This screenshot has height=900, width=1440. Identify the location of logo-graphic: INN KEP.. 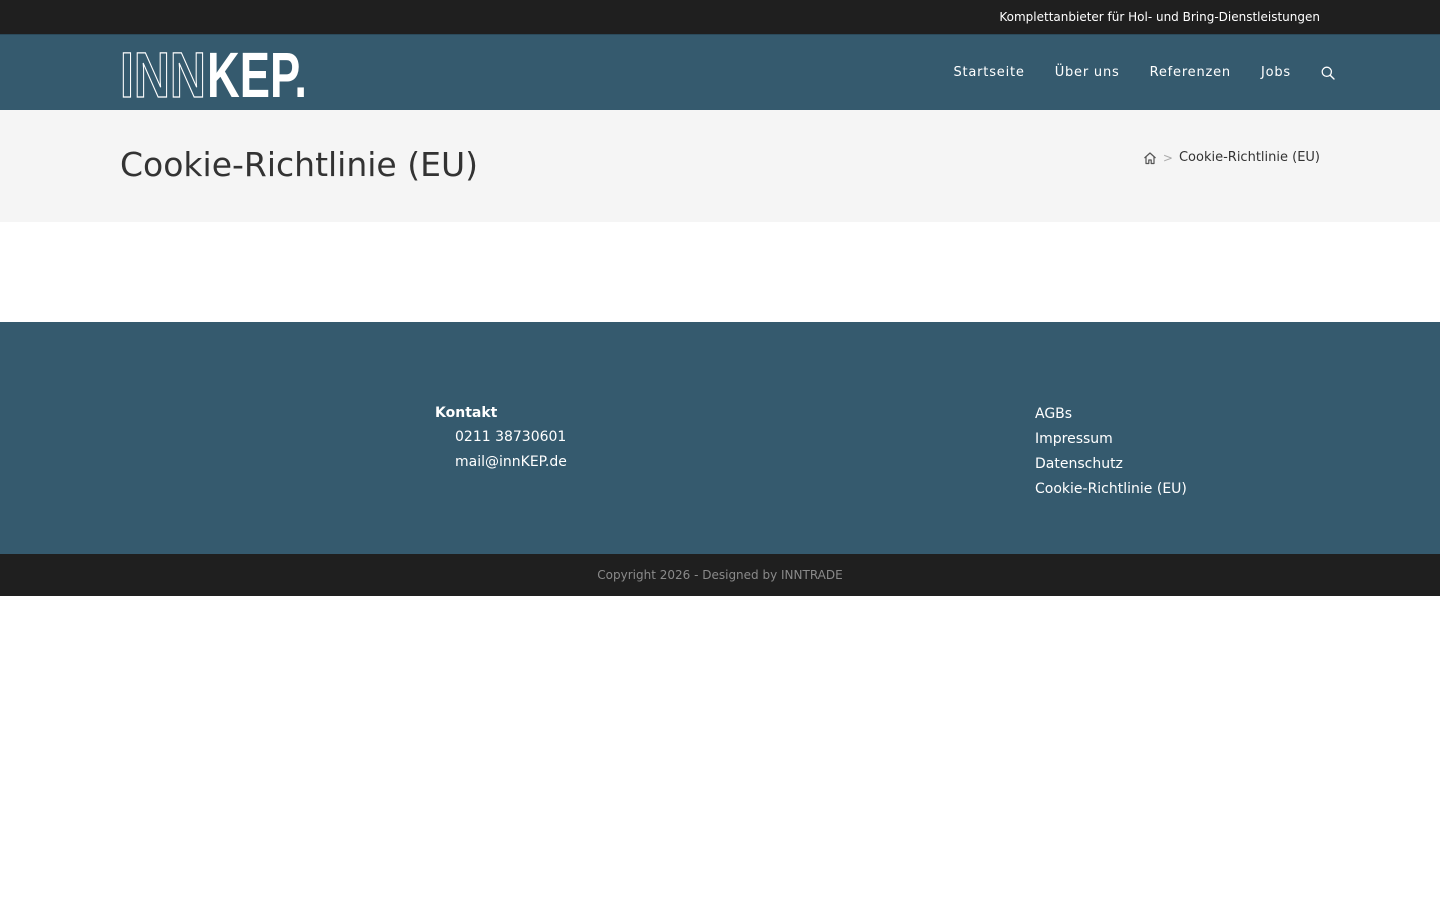
(213, 74).